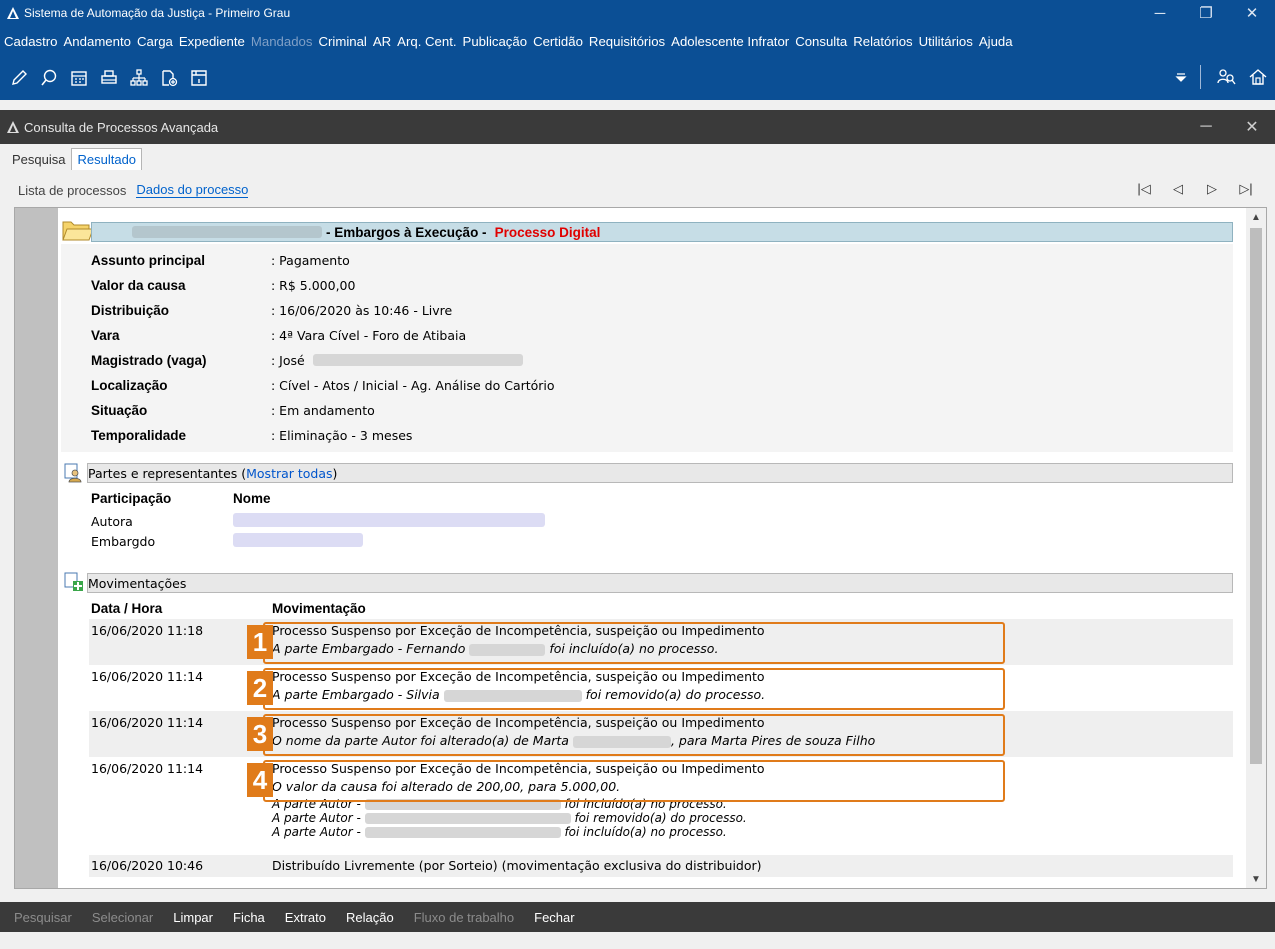 The image size is (1275, 949). Describe the element at coordinates (192, 190) in the screenshot. I see `tab-dados-processo: Dados do processo` at that location.